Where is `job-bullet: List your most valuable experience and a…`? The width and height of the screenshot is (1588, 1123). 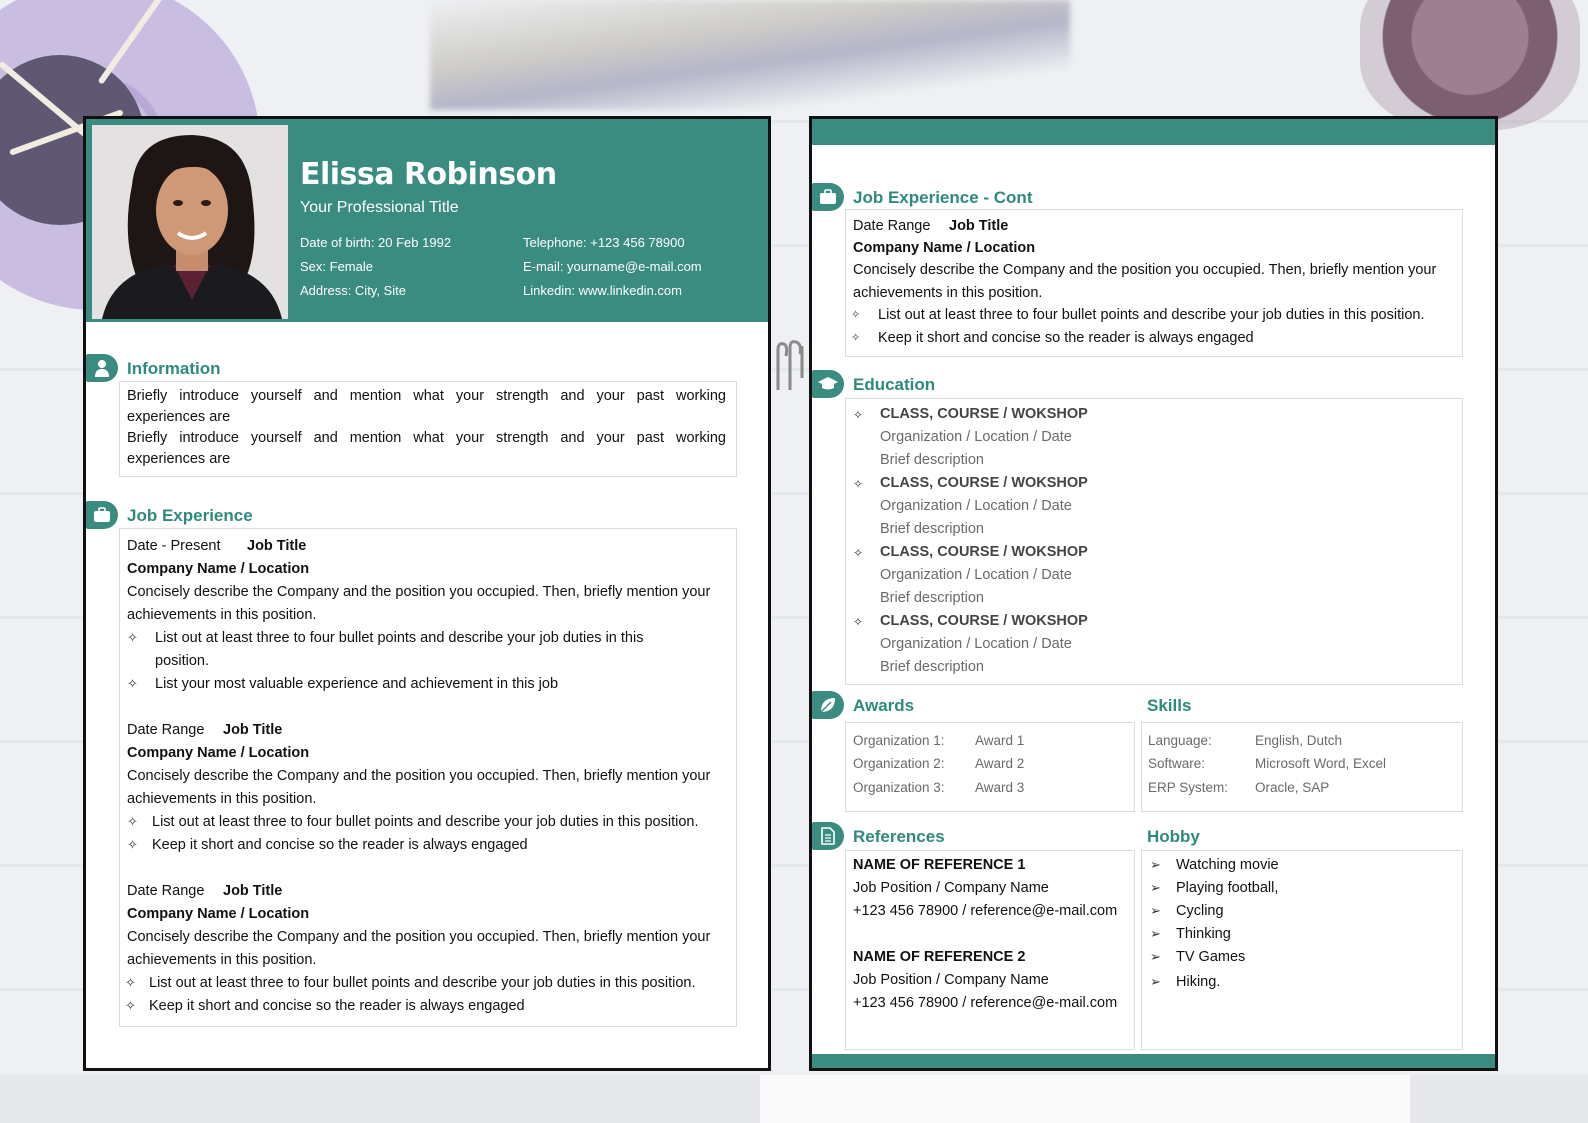
job-bullet: List your most valuable experience and a… is located at coordinates (357, 684).